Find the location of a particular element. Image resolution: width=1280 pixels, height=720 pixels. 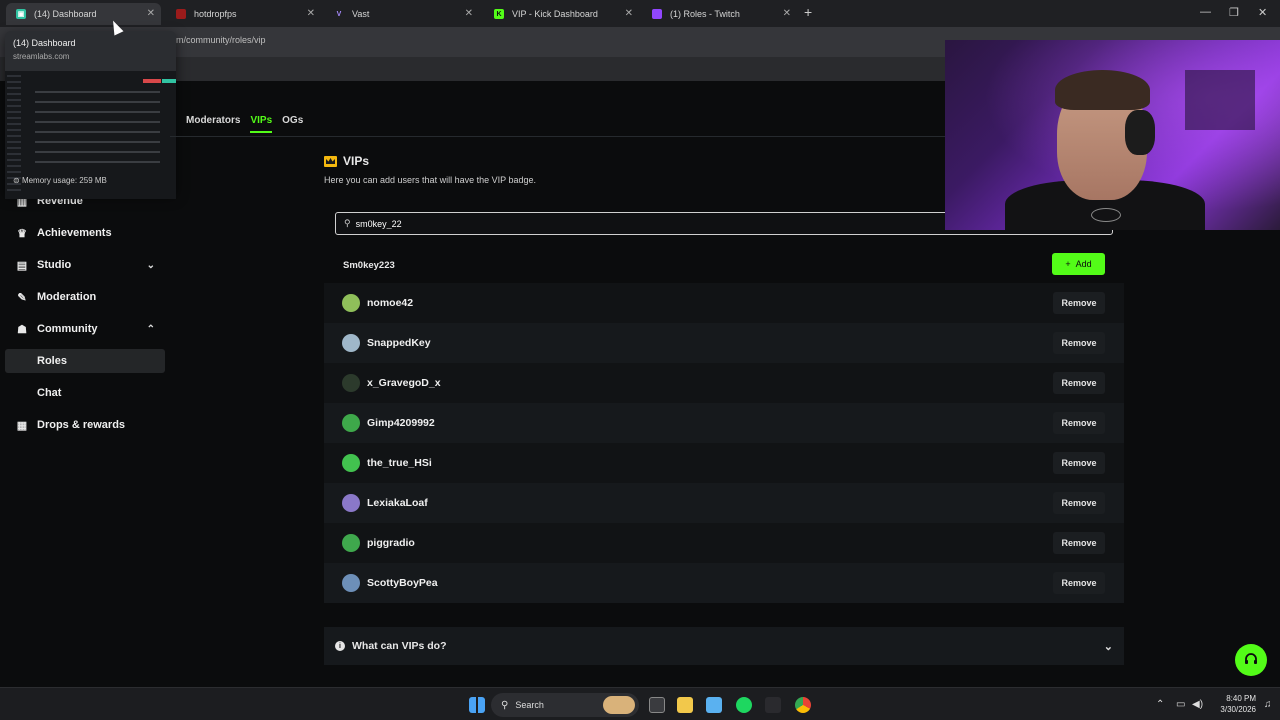

vip-username: Gimp4209992 is located at coordinates (401, 423).